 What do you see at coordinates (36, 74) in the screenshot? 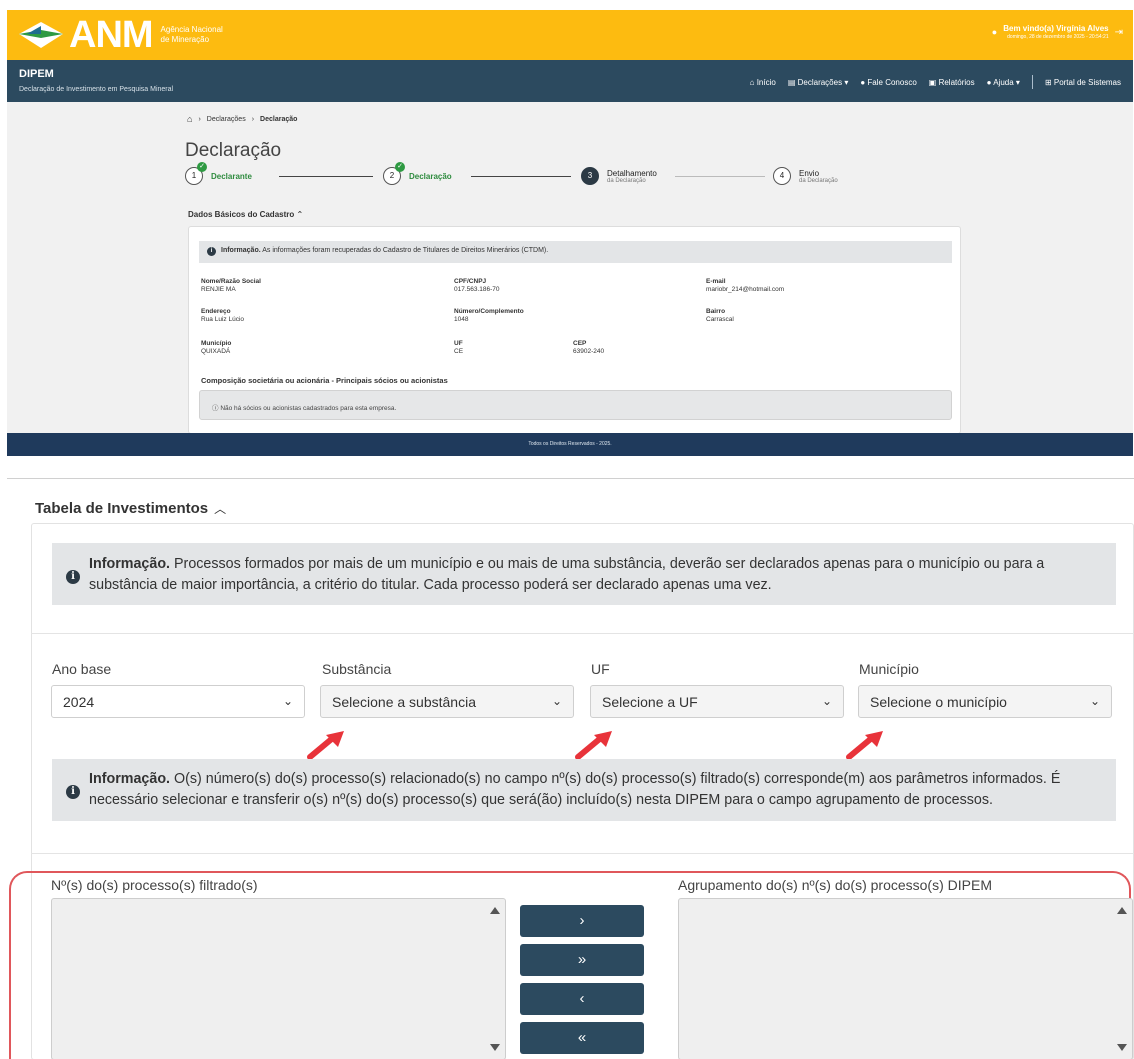
I see `brand-title: DIPEM` at bounding box center [36, 74].